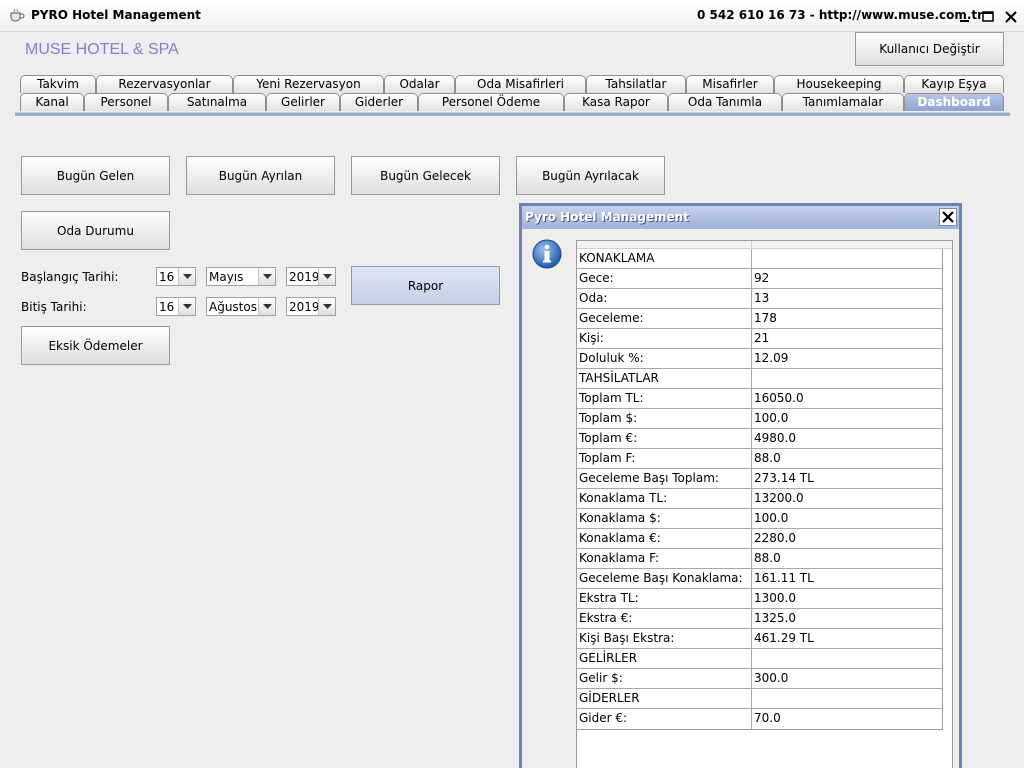 This screenshot has height=768, width=1024. Describe the element at coordinates (775, 618) in the screenshot. I see `row-value: 1325.0` at that location.